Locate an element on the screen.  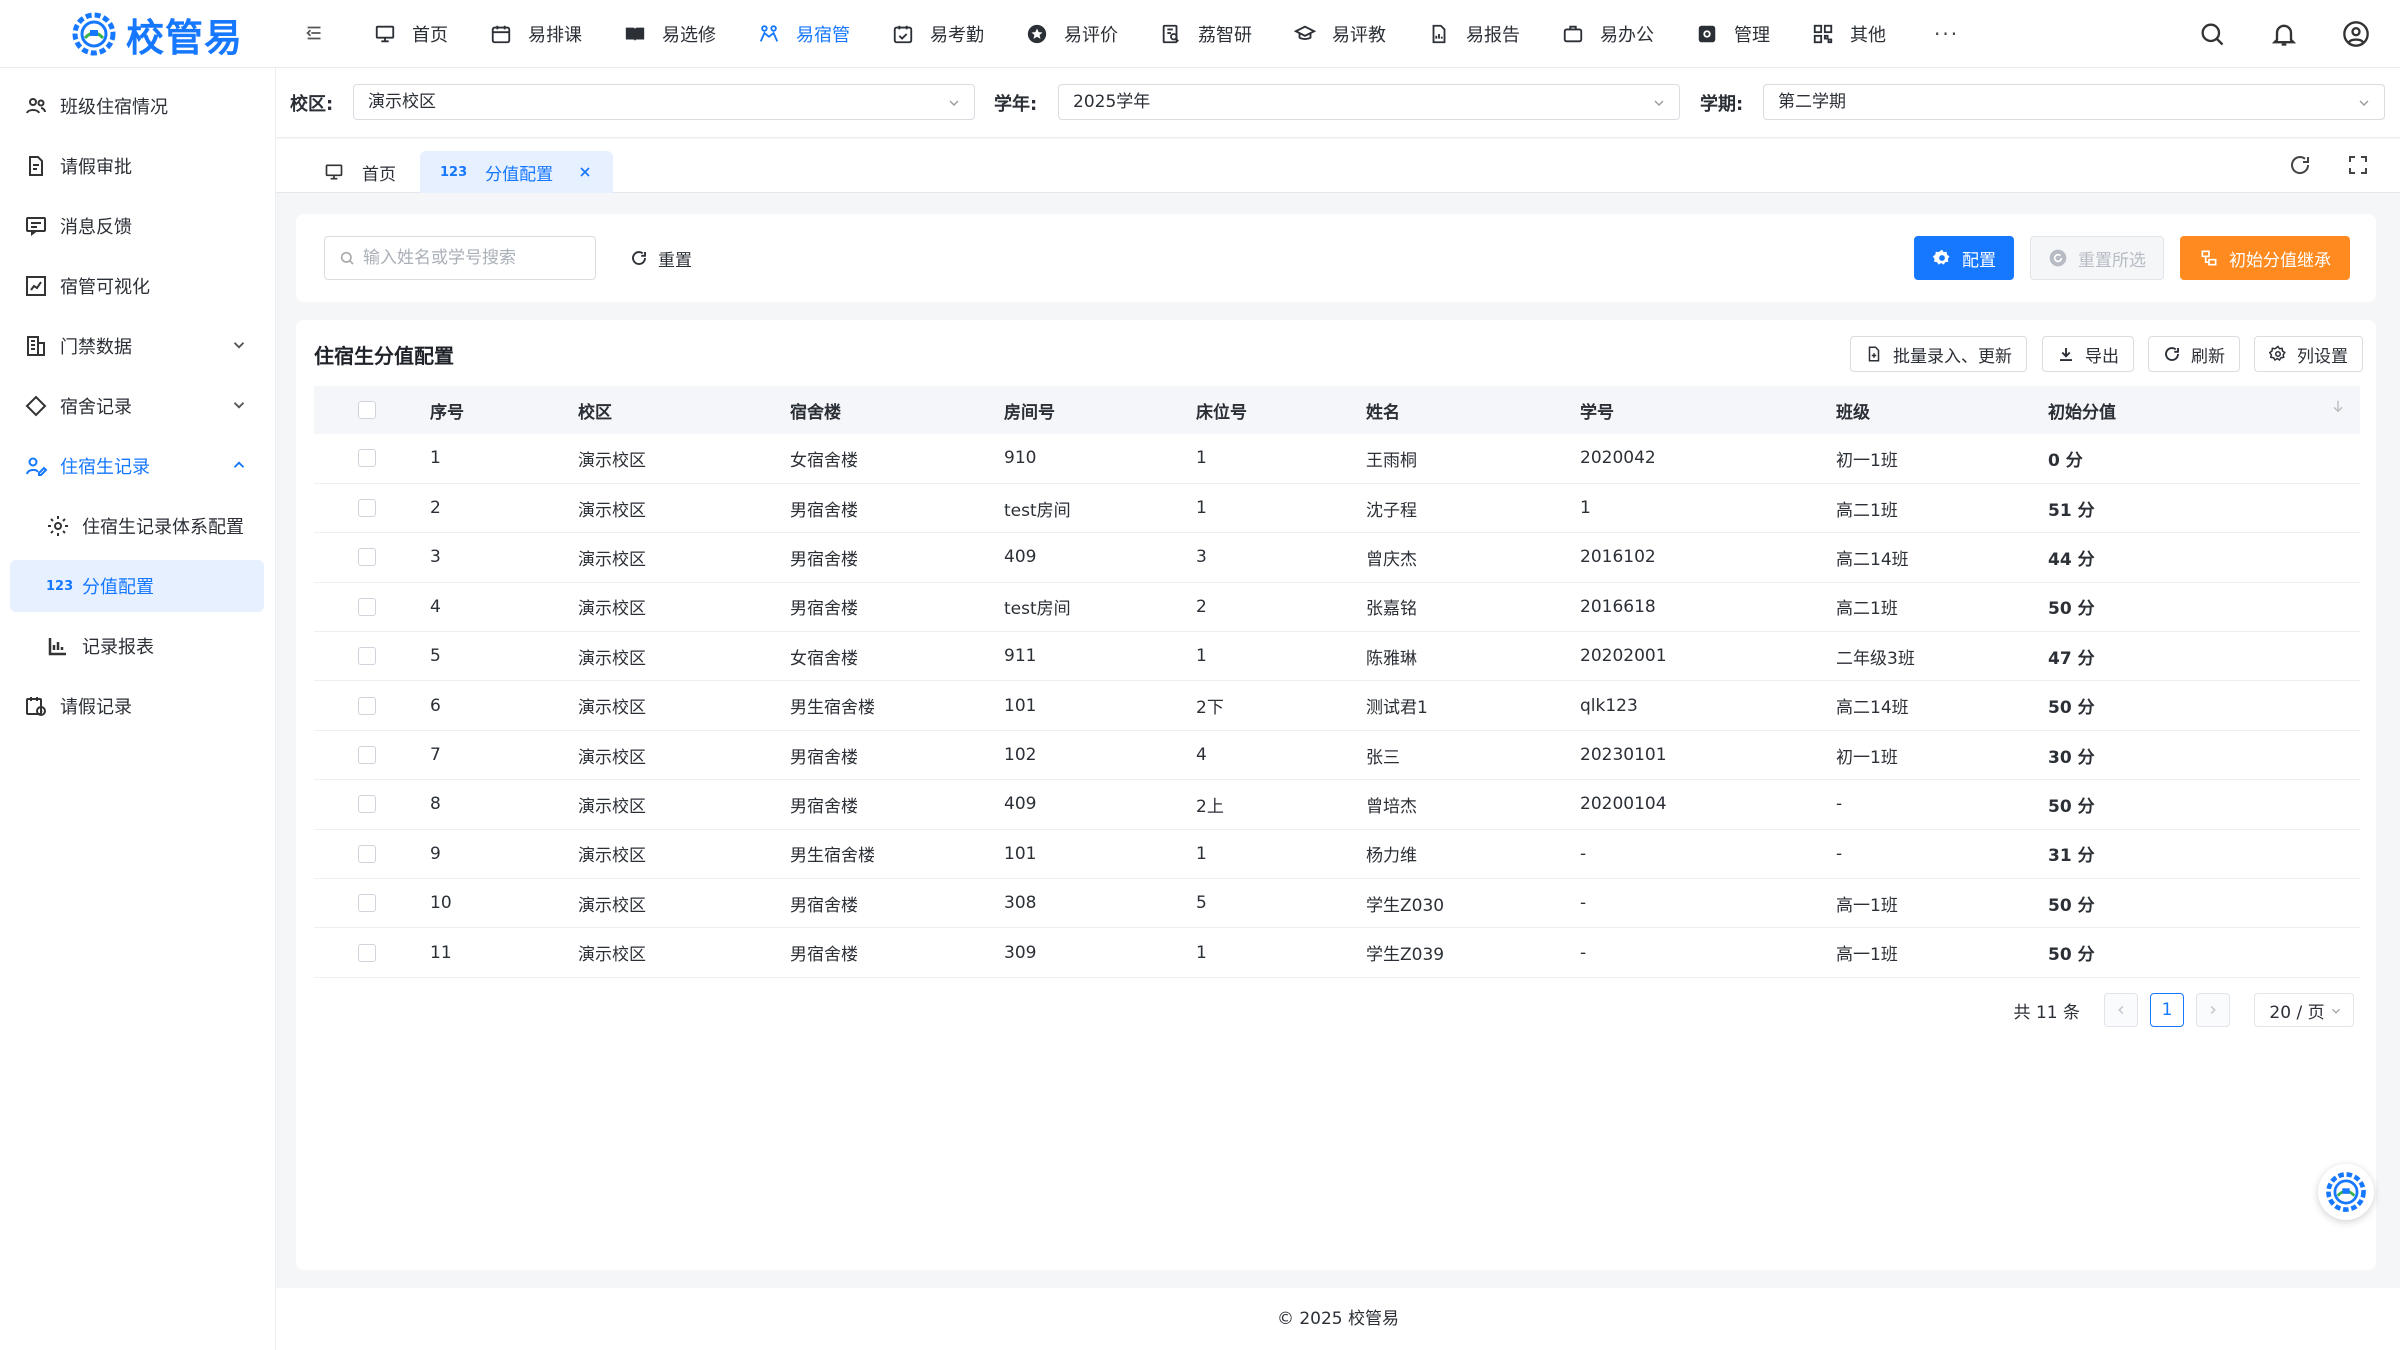
search-icon is located at coordinates (2212, 34).